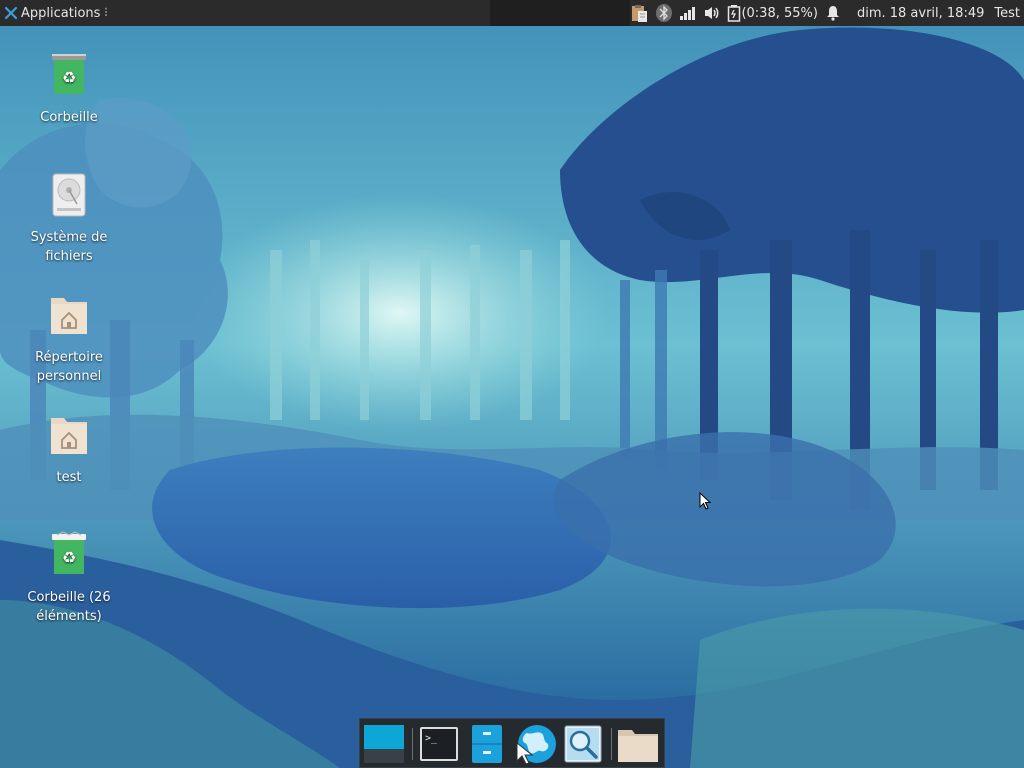 The width and height of the screenshot is (1024, 768). I want to click on battery-icon, so click(734, 13).